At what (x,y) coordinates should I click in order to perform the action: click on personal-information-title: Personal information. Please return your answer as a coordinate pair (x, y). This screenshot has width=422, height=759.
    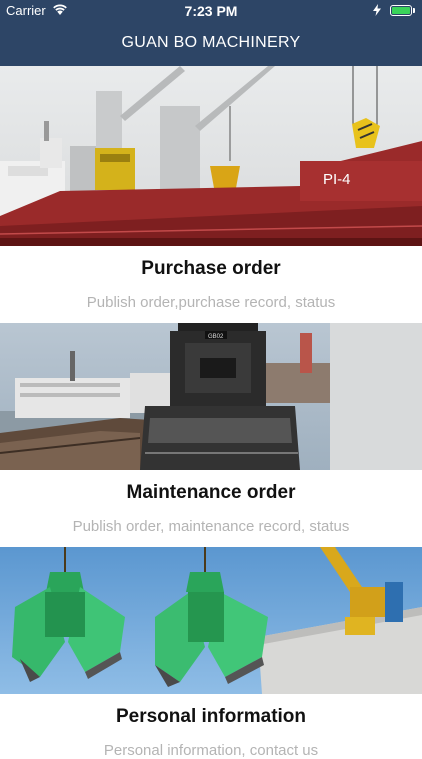
    Looking at the image, I should click on (211, 716).